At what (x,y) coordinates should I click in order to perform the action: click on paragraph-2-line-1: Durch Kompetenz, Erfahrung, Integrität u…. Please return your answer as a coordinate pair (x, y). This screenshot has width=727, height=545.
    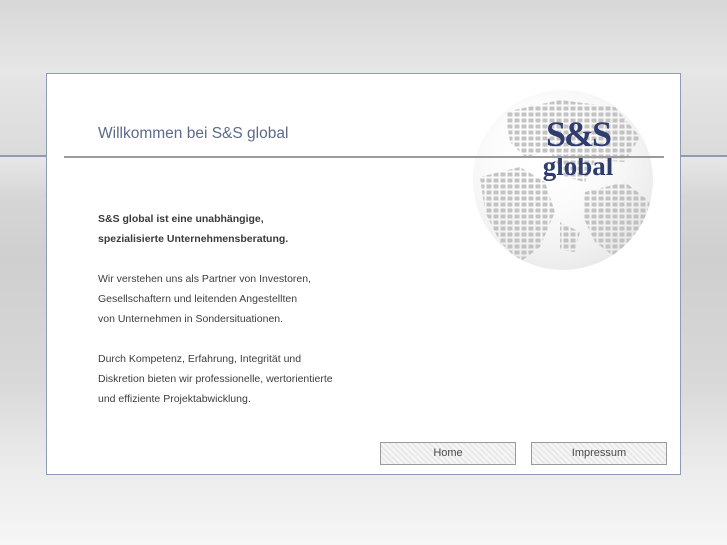
    Looking at the image, I should click on (200, 359).